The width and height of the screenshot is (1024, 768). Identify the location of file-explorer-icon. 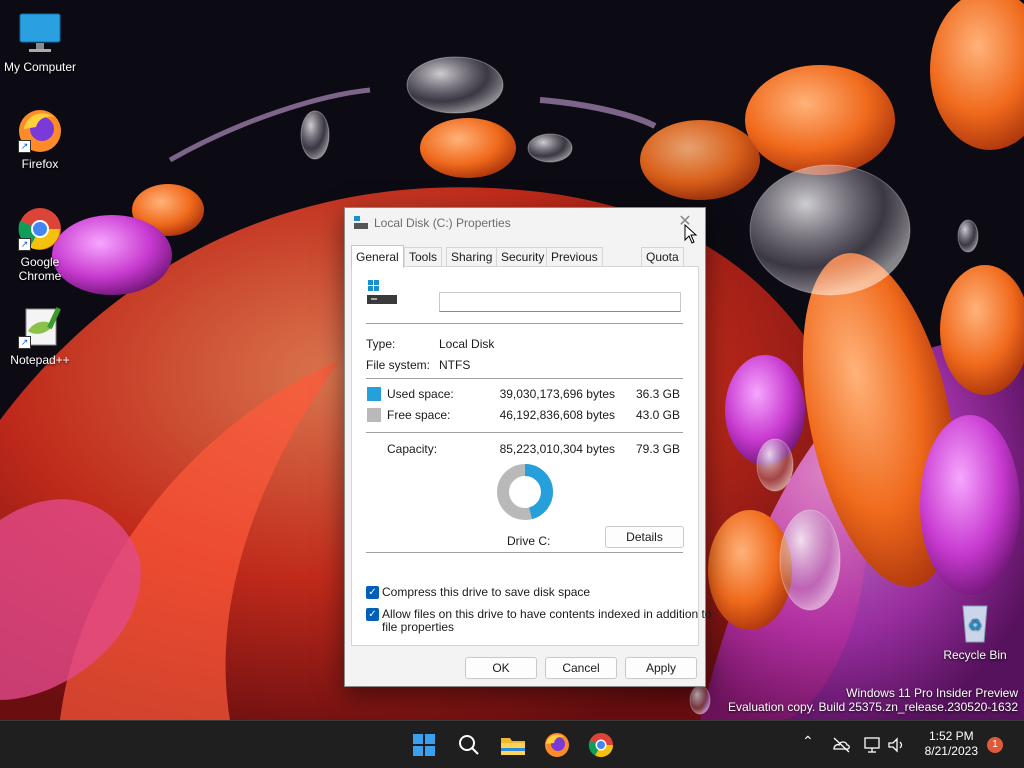
(513, 746).